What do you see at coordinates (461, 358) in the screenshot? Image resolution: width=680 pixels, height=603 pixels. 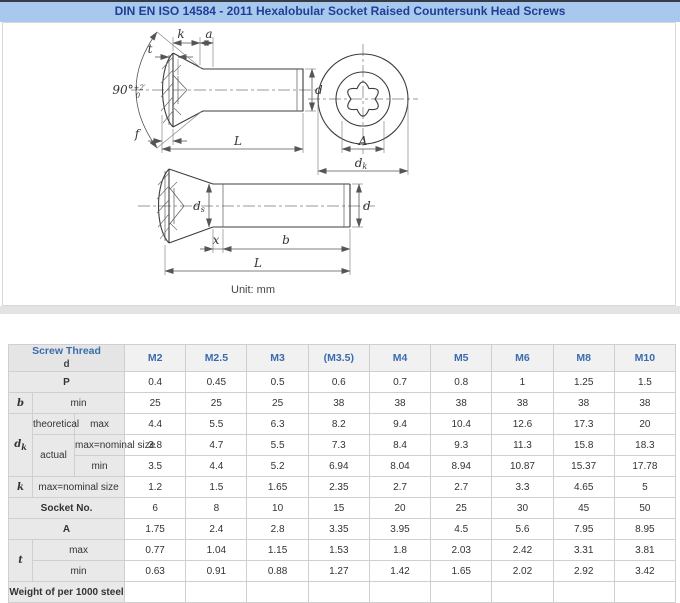 I see `col-header-m5: M5` at bounding box center [461, 358].